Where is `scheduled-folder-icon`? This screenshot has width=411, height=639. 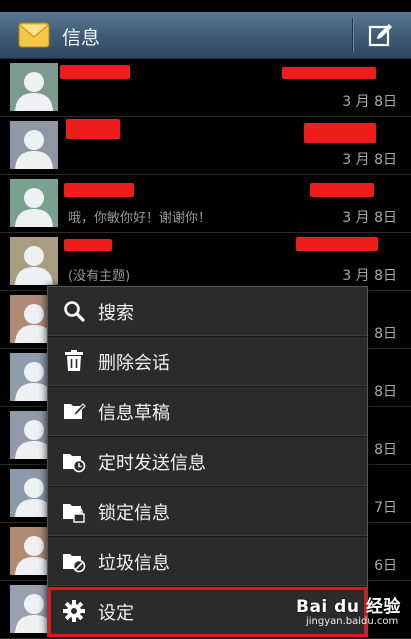
scheduled-folder-icon is located at coordinates (74, 461).